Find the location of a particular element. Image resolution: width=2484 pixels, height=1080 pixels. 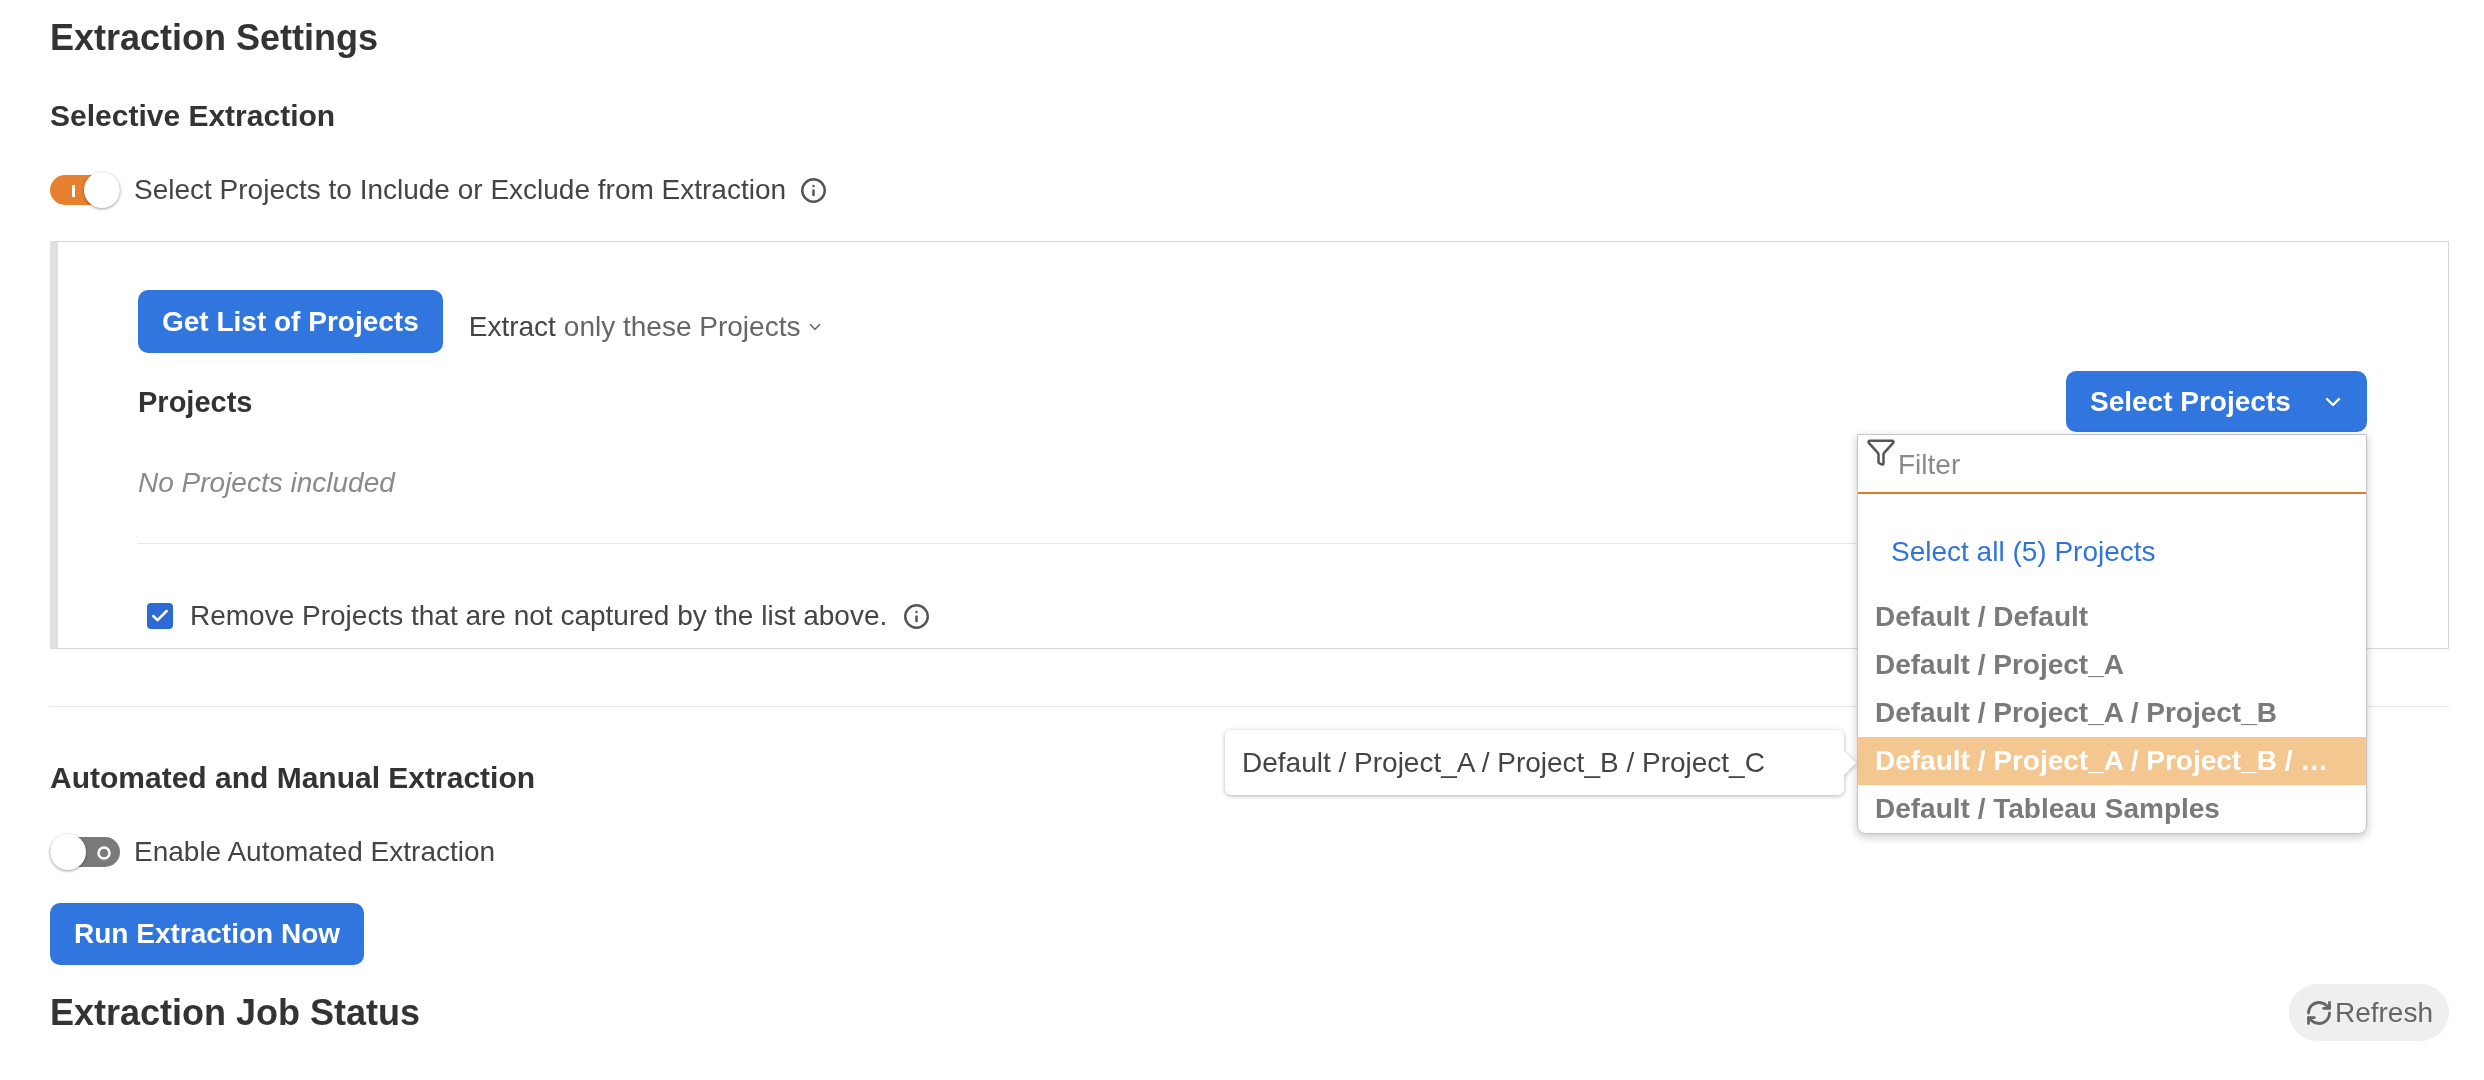

empty-message: No Projects included is located at coordinates (266, 483).